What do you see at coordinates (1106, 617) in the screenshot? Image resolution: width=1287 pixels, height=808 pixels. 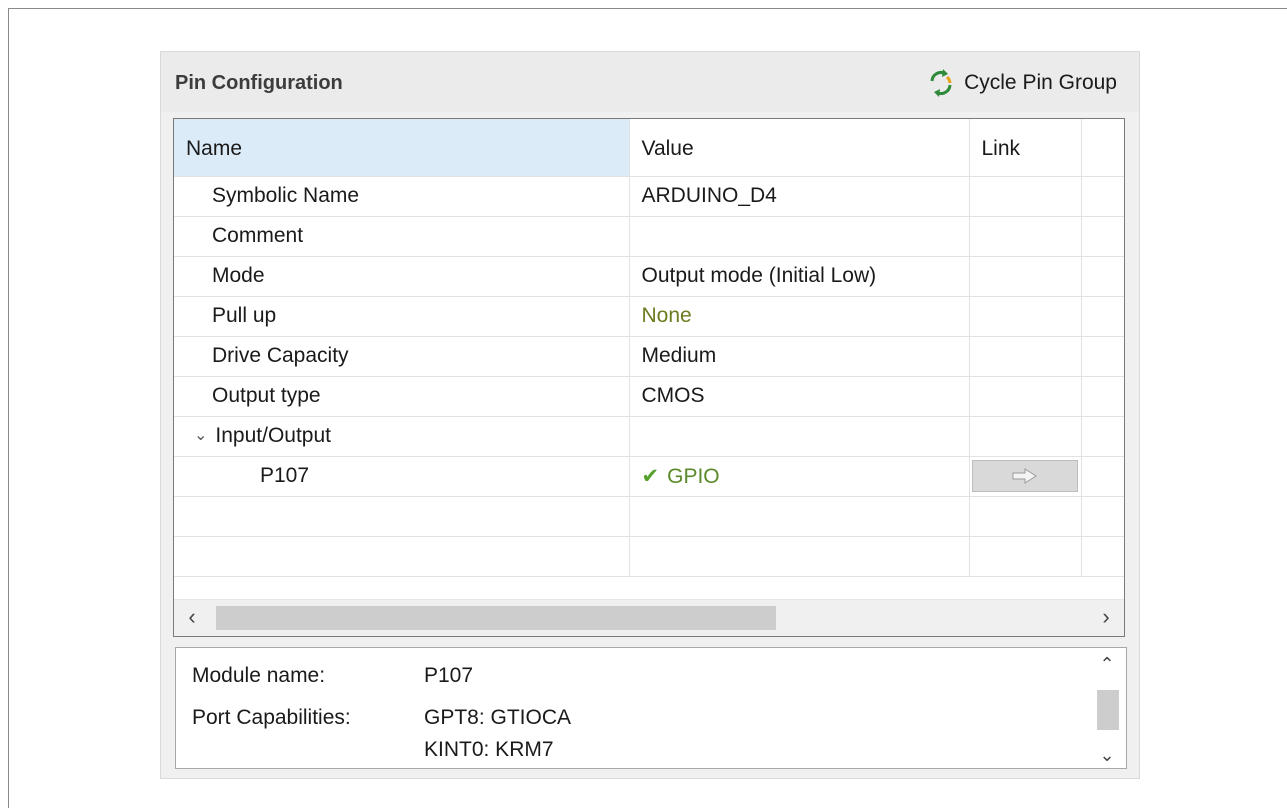 I see `scroll-right-icon: ›` at bounding box center [1106, 617].